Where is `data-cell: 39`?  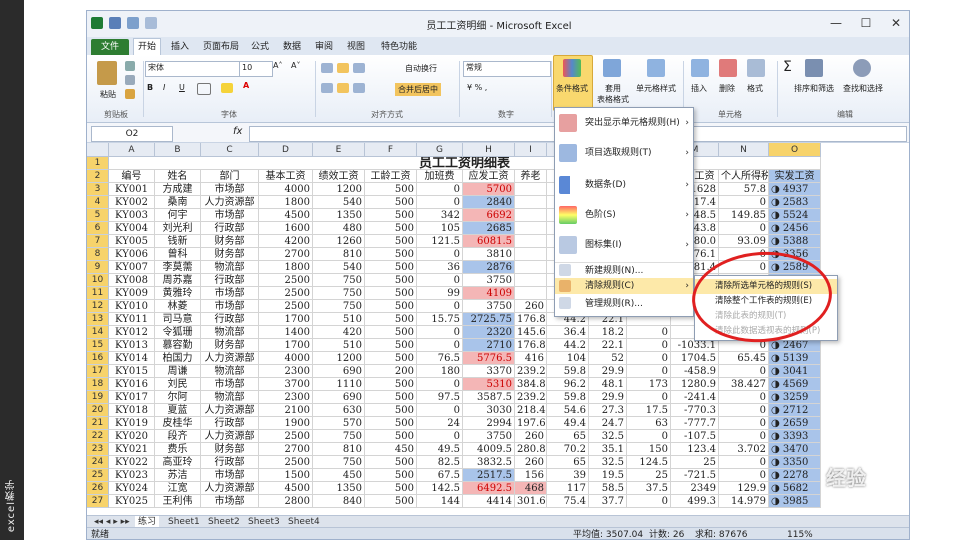
data-cell: 39 is located at coordinates (568, 475).